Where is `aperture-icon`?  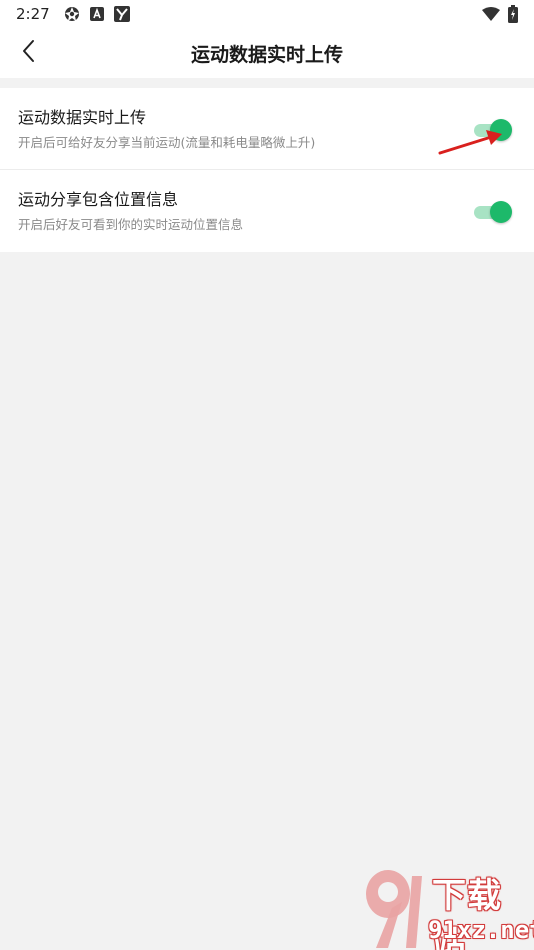 aperture-icon is located at coordinates (72, 14).